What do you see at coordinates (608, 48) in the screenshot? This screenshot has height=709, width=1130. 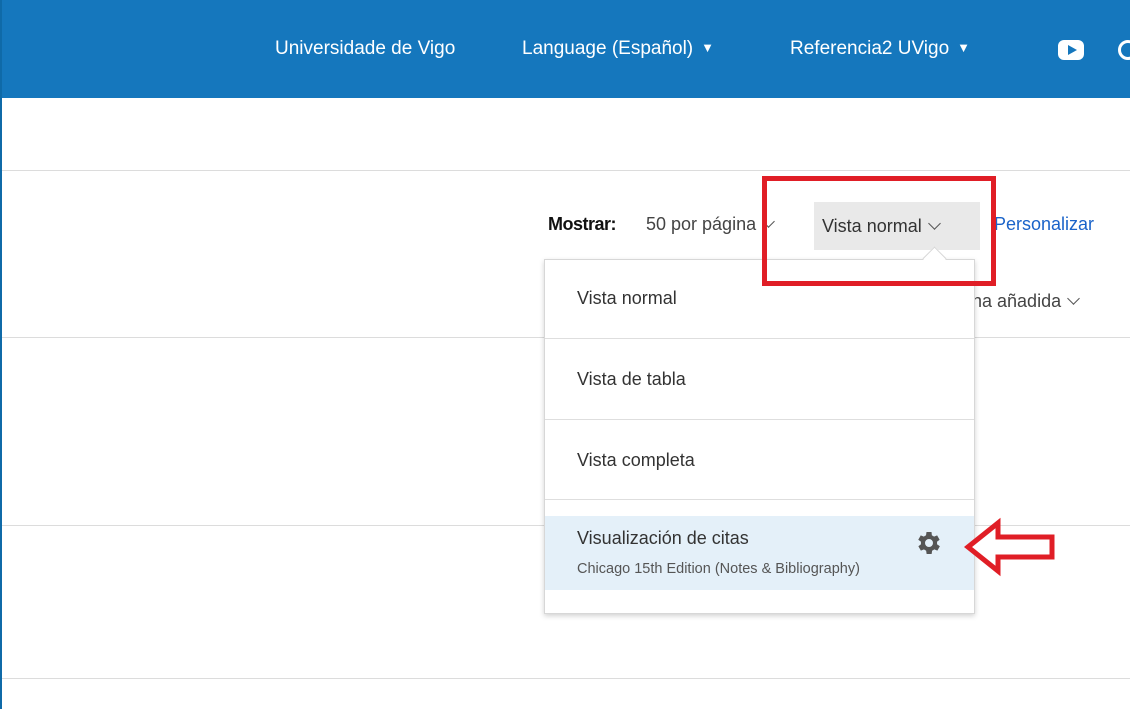 I see `language-label: Language (Español)` at bounding box center [608, 48].